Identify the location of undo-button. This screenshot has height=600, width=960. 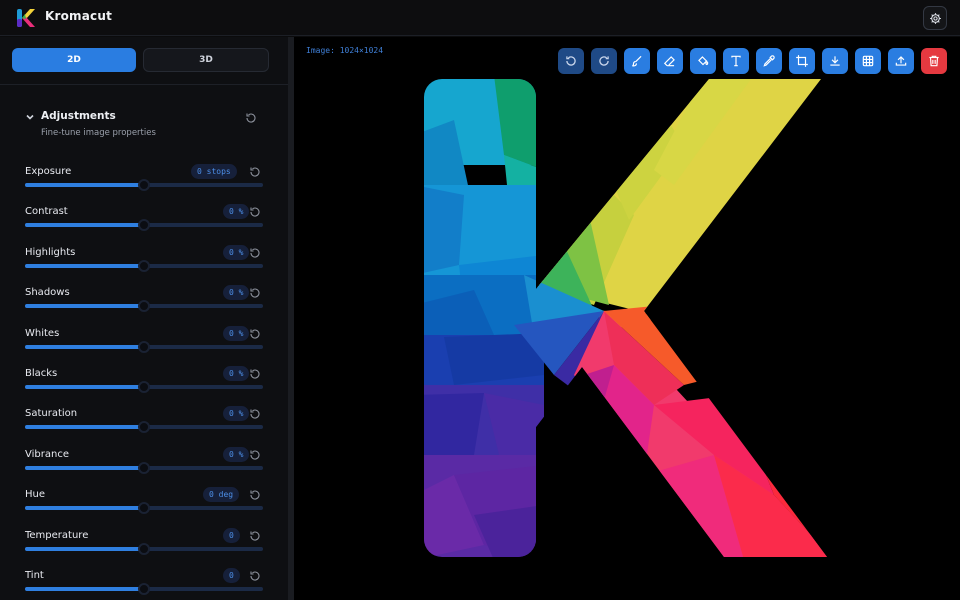
(571, 61).